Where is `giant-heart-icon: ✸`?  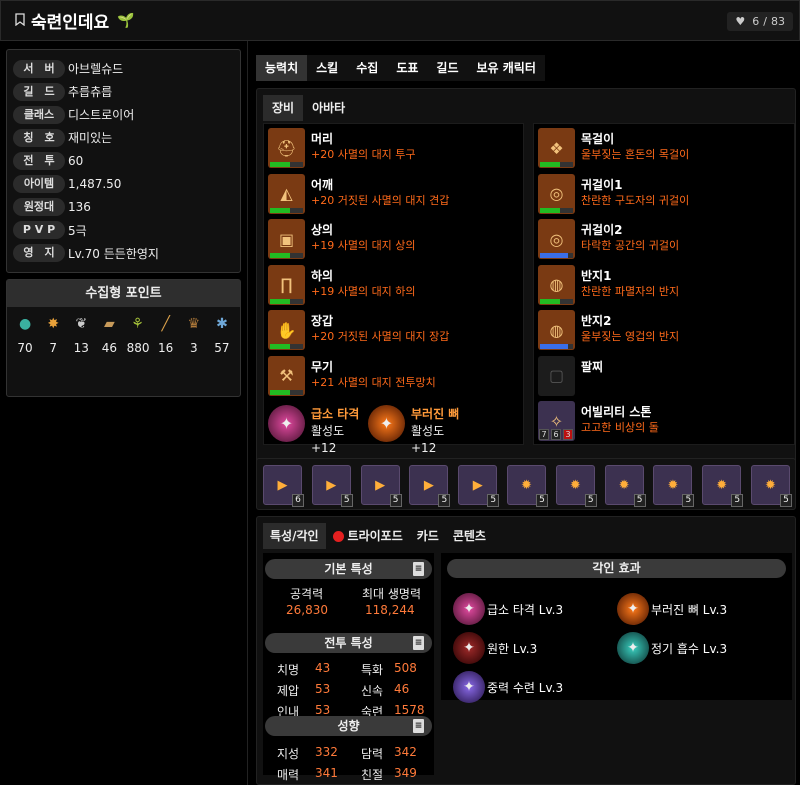 giant-heart-icon: ✸ is located at coordinates (53, 324).